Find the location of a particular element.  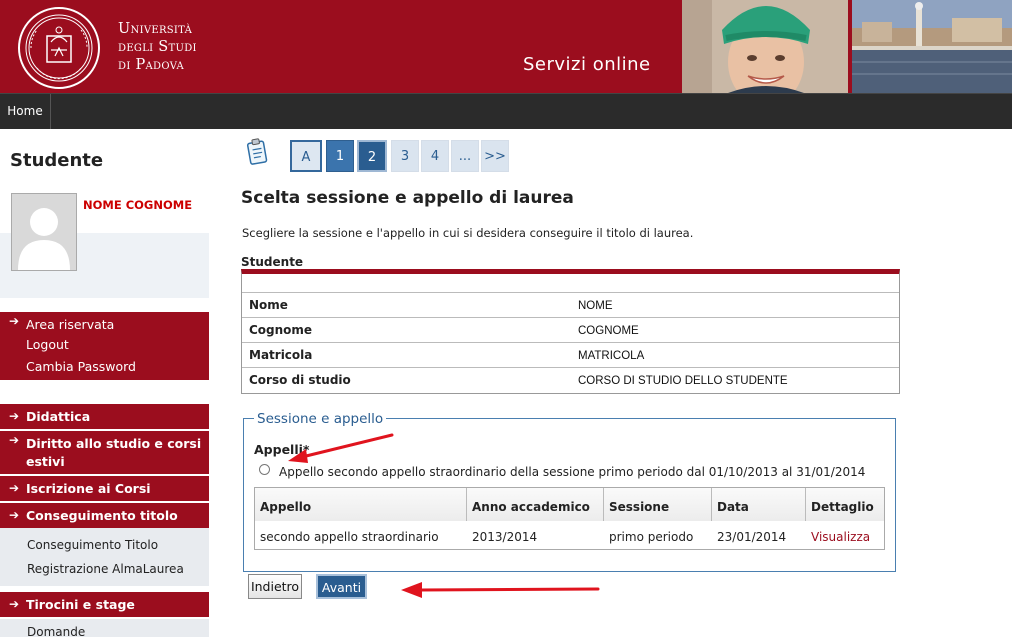

university-name-line: di Padova is located at coordinates (151, 65).